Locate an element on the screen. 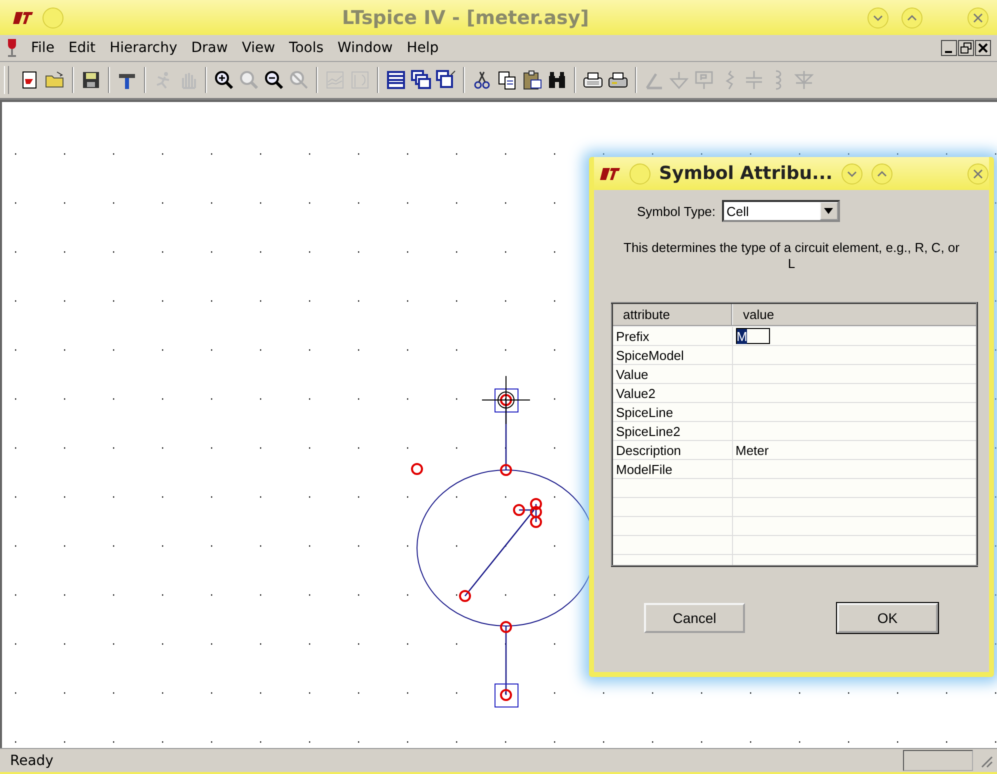 This screenshot has height=774, width=997. attribute-cell: Value2 is located at coordinates (672, 393).